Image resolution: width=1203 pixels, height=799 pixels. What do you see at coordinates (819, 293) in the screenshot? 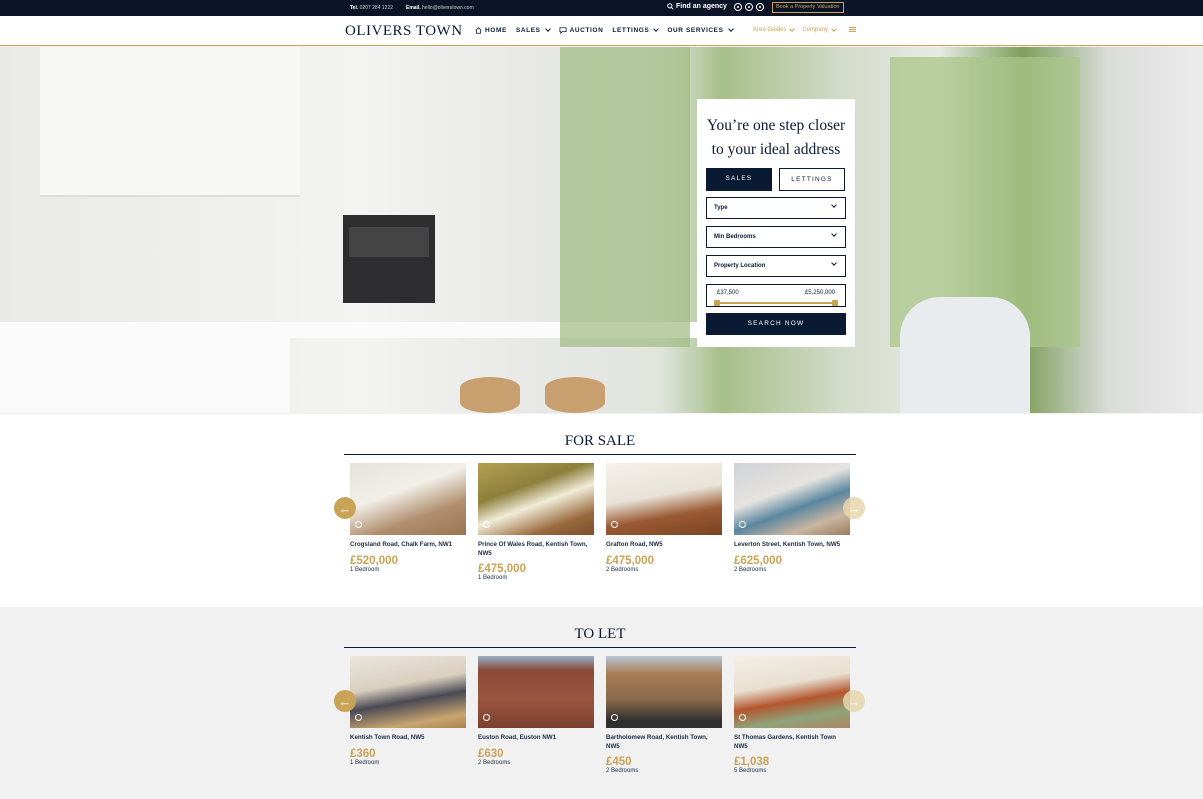
I see `price-max-value: £5,250,000` at bounding box center [819, 293].